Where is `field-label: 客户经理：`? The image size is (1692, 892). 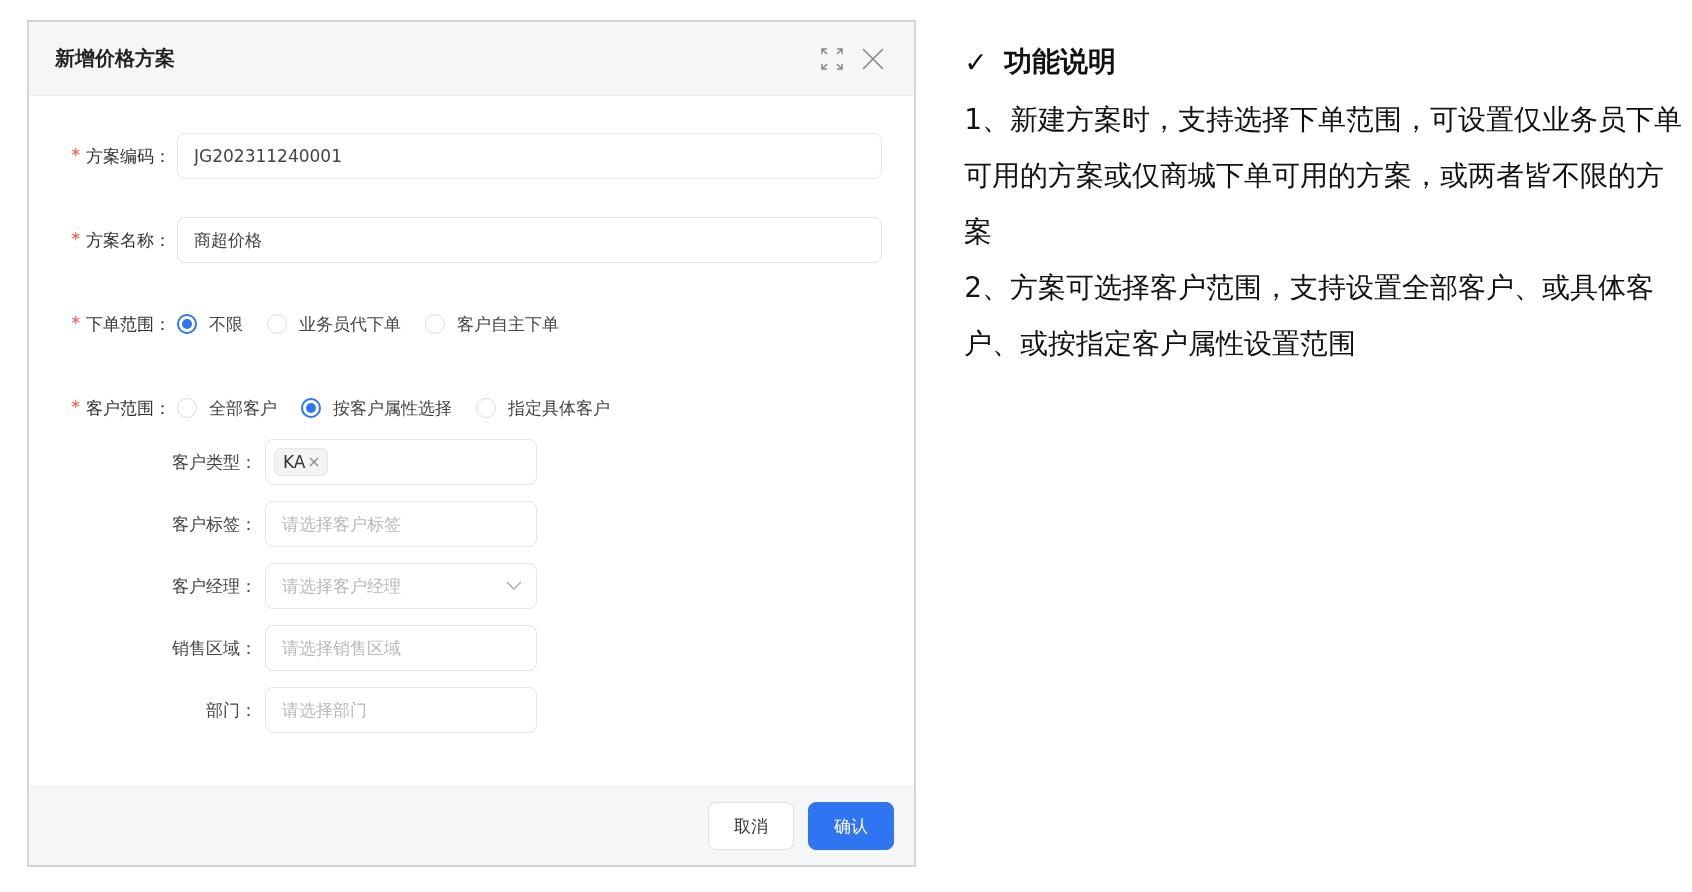 field-label: 客户经理： is located at coordinates (214, 586).